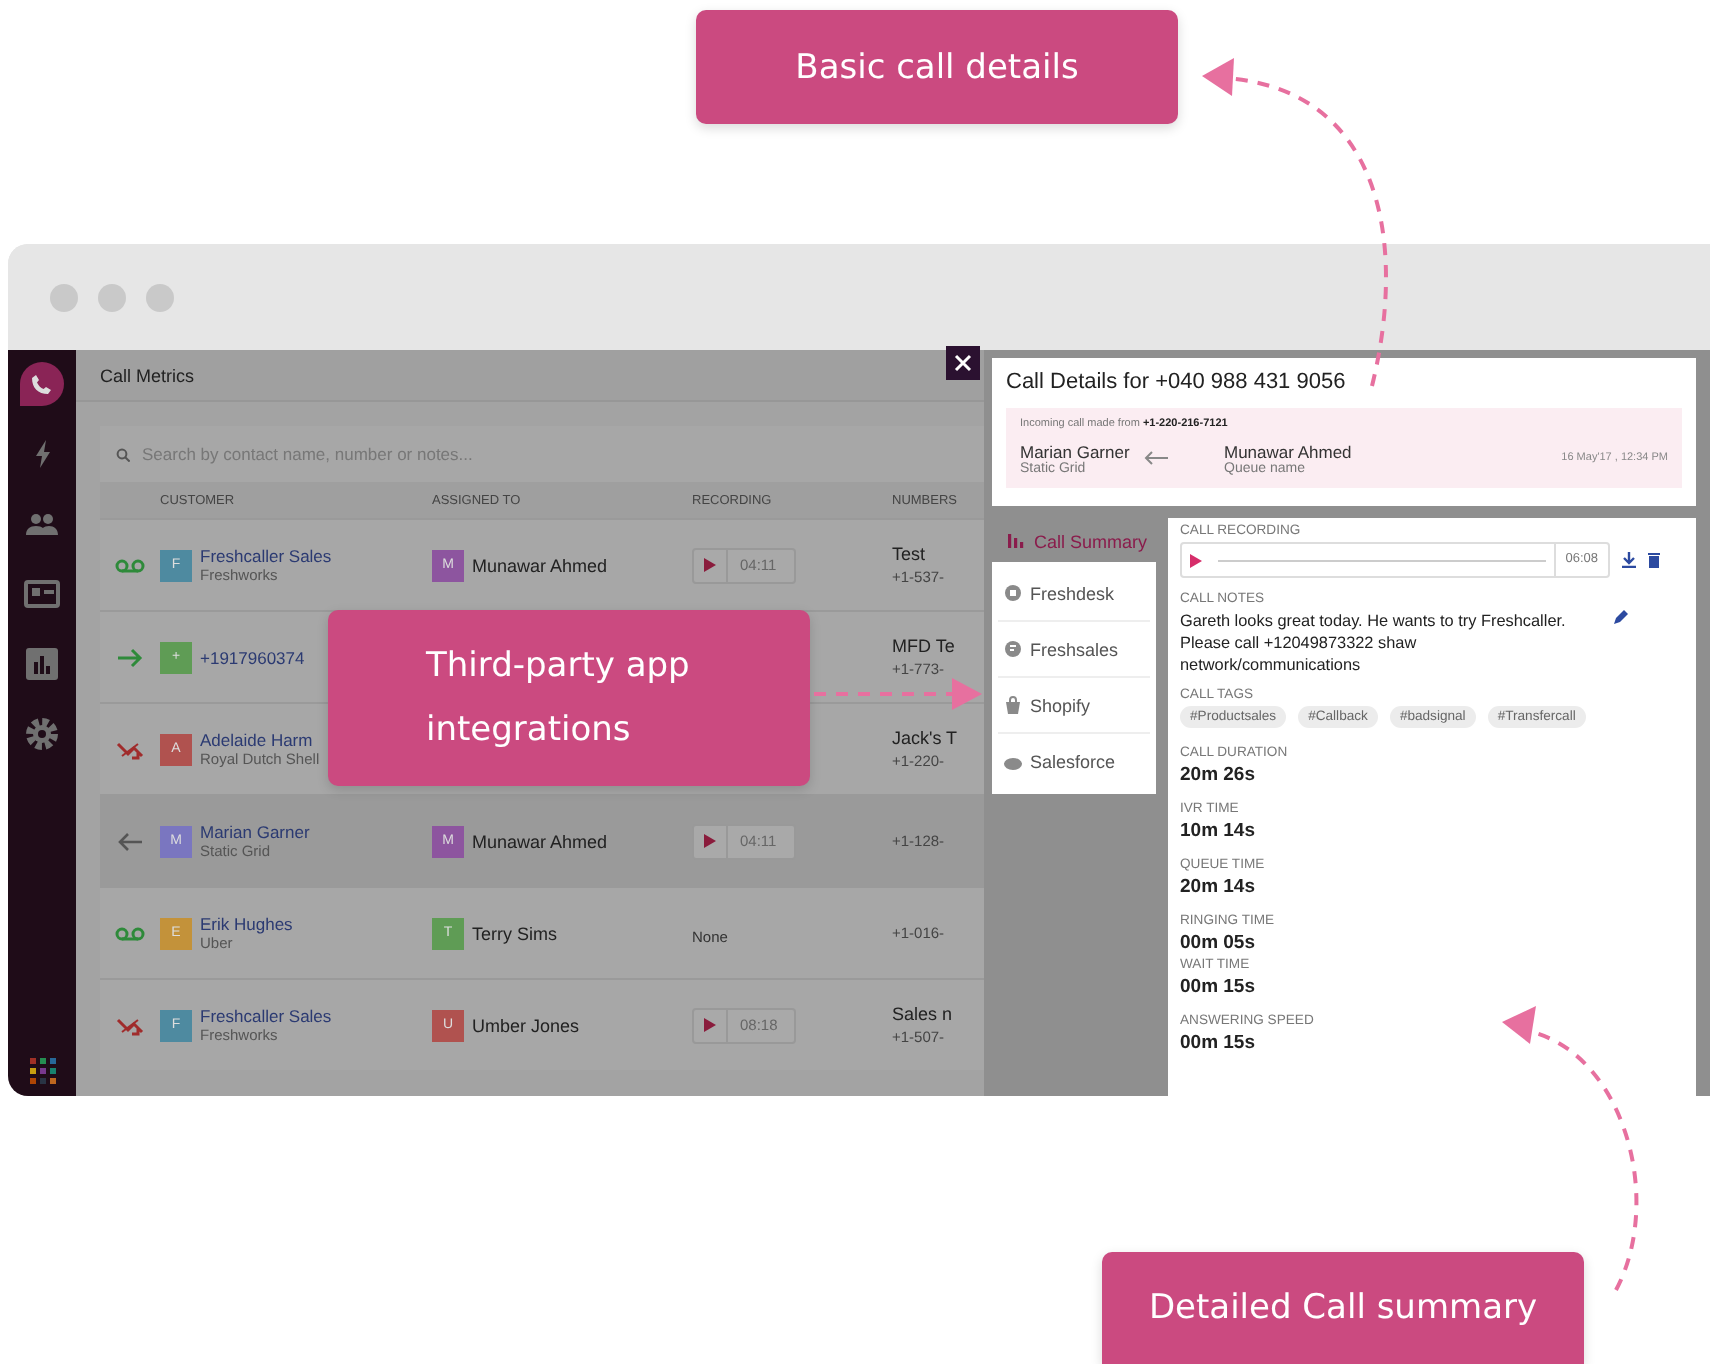 The width and height of the screenshot is (1710, 1364). Describe the element at coordinates (42, 734) in the screenshot. I see `settings-icon` at that location.